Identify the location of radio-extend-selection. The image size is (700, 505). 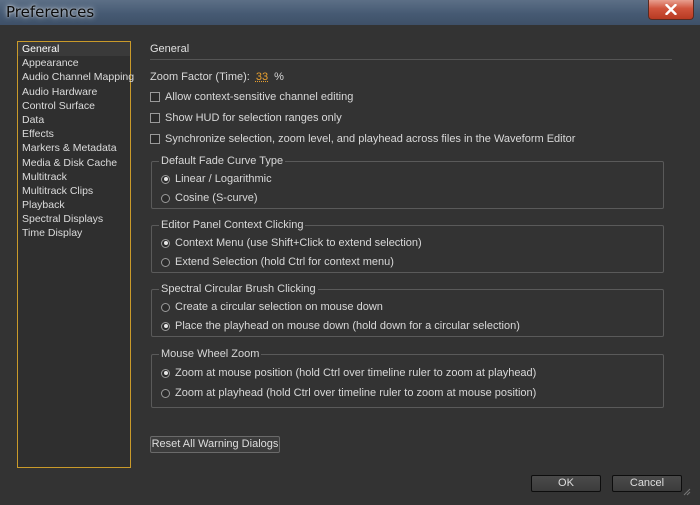
(165, 262).